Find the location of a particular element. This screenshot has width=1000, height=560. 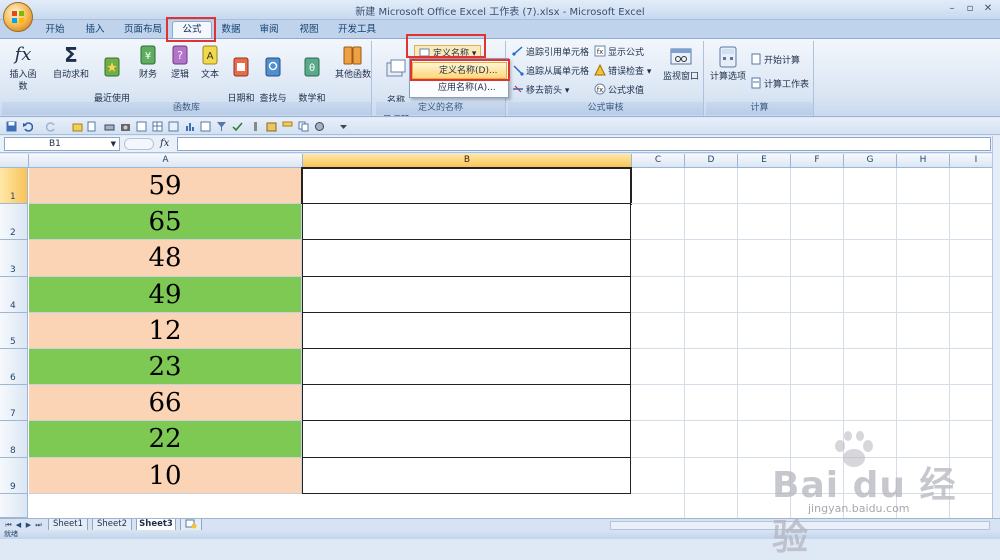

cell-b7 is located at coordinates (466, 403).